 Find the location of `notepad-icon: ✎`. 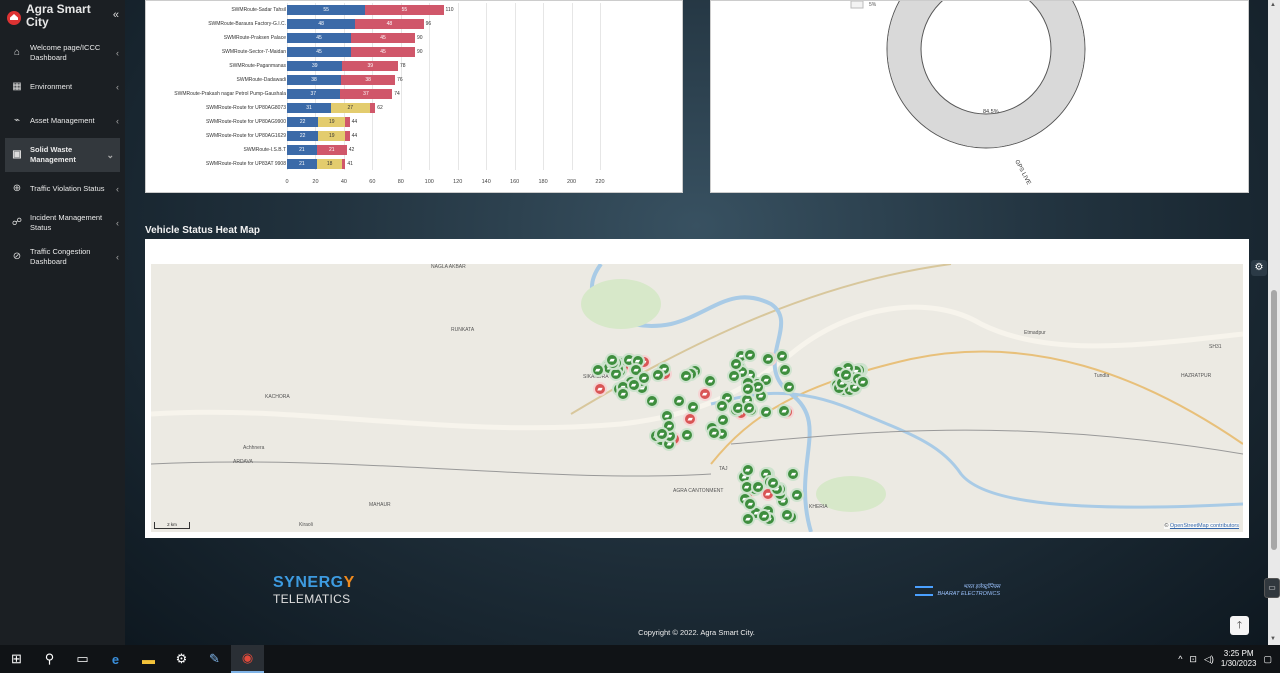

notepad-icon: ✎ is located at coordinates (214, 659).